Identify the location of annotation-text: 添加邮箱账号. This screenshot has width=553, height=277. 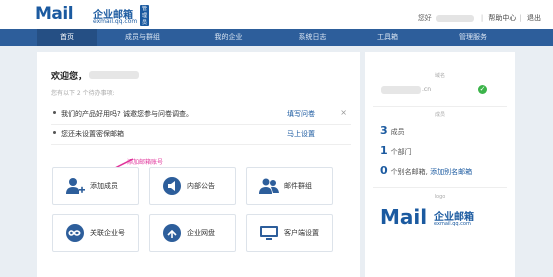
(145, 162).